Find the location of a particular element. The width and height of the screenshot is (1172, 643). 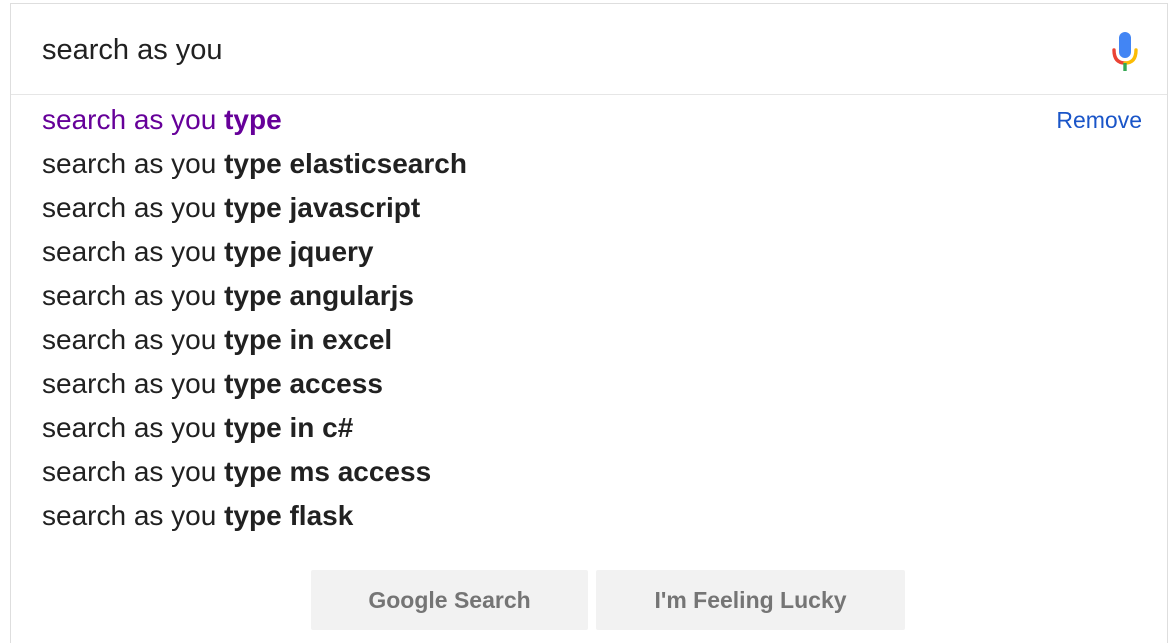

suggestion-completion: type elasticsearch is located at coordinates (345, 163).